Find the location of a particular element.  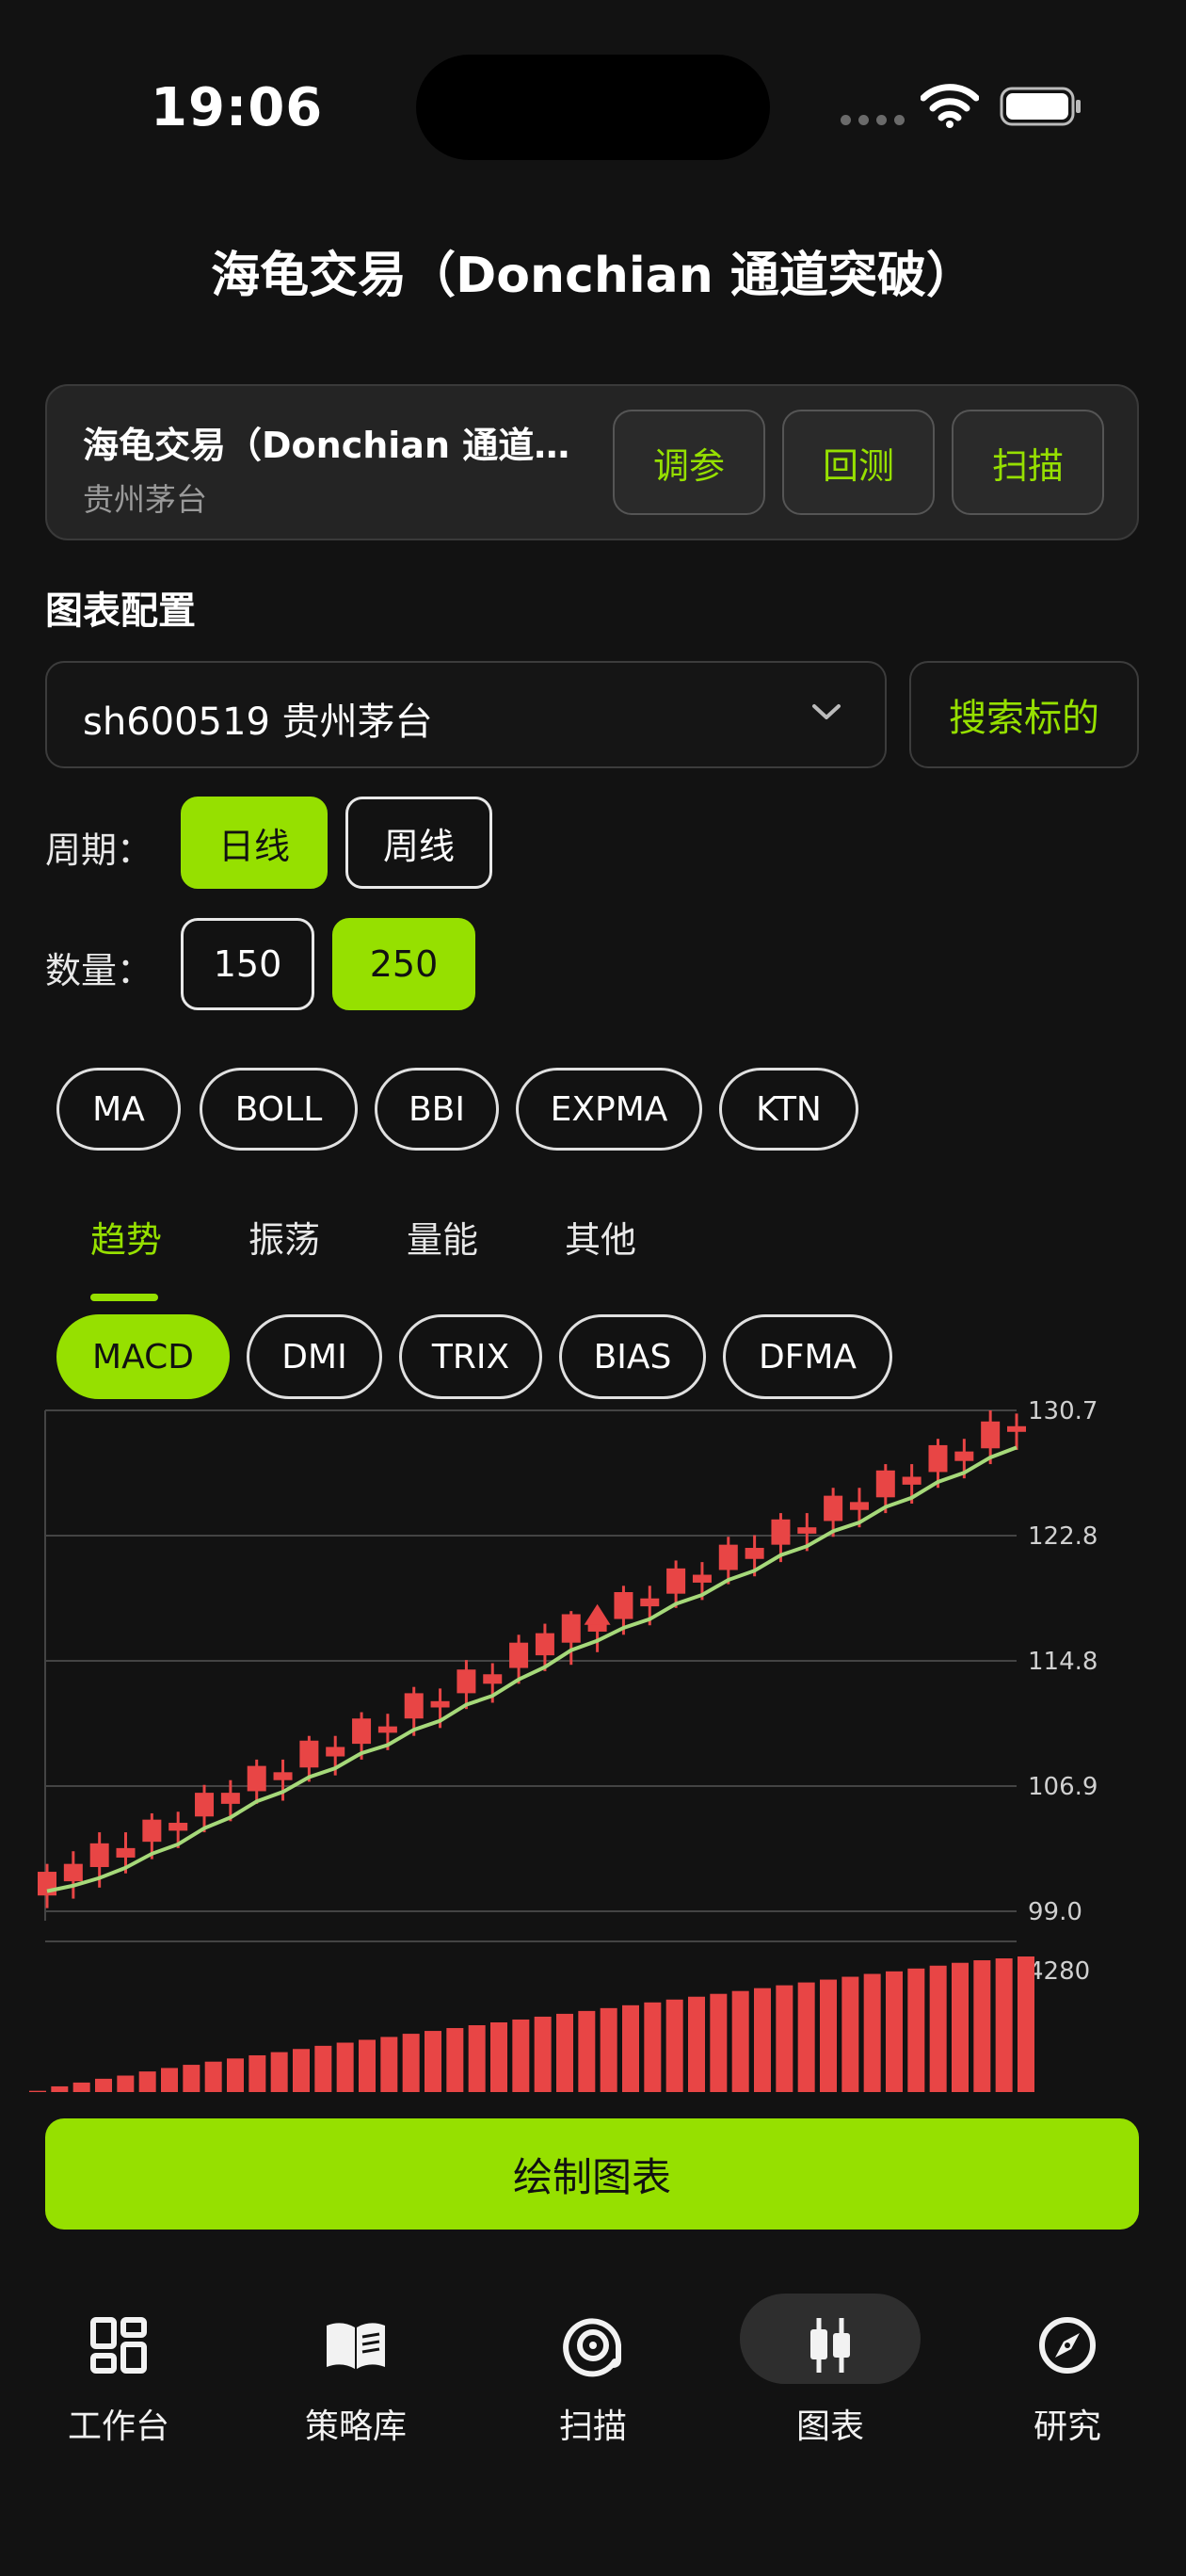

indicator-bias-button: BIAS is located at coordinates (632, 1356).